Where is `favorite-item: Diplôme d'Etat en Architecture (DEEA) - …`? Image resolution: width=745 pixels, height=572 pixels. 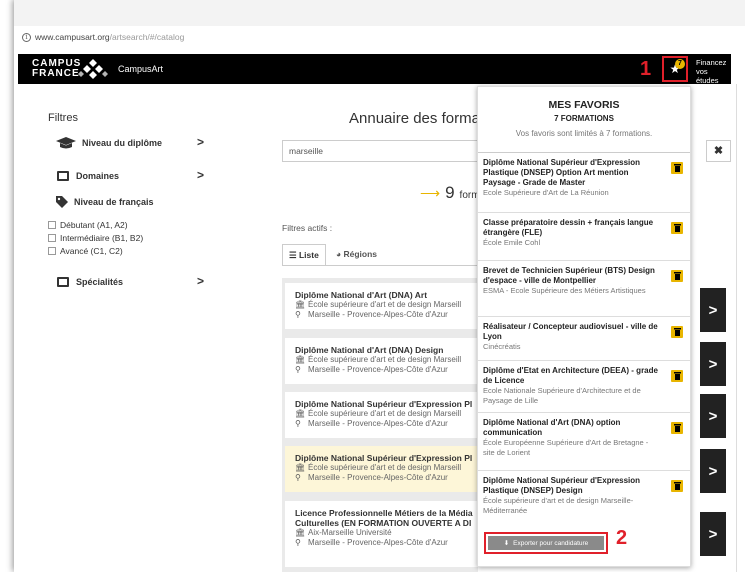
favorite-item: Diplôme d'Etat en Architecture (DEEA) - … is located at coordinates (584, 386).